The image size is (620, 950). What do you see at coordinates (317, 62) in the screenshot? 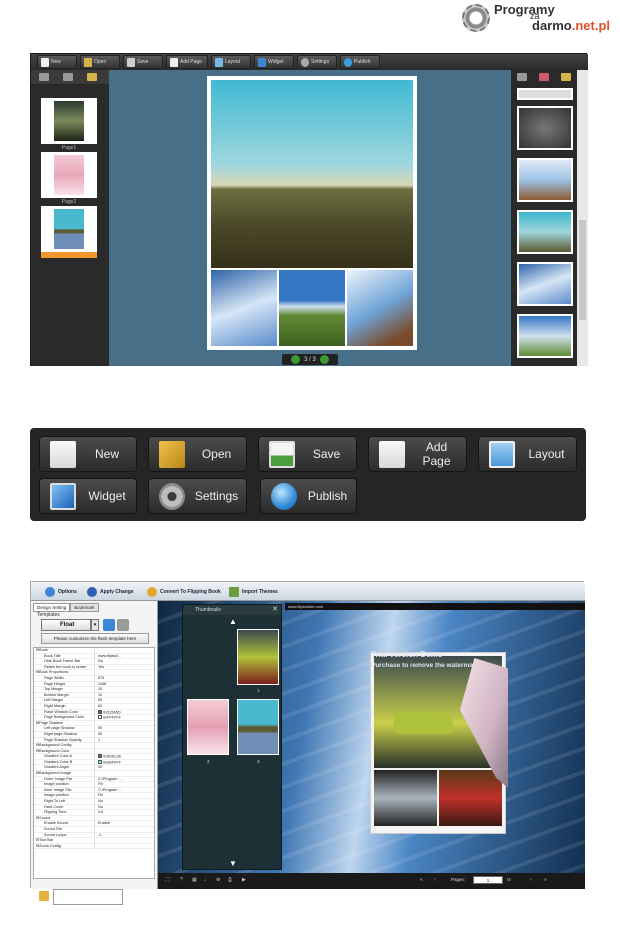
I see `toolbar-settings-button: Settings` at bounding box center [317, 62].